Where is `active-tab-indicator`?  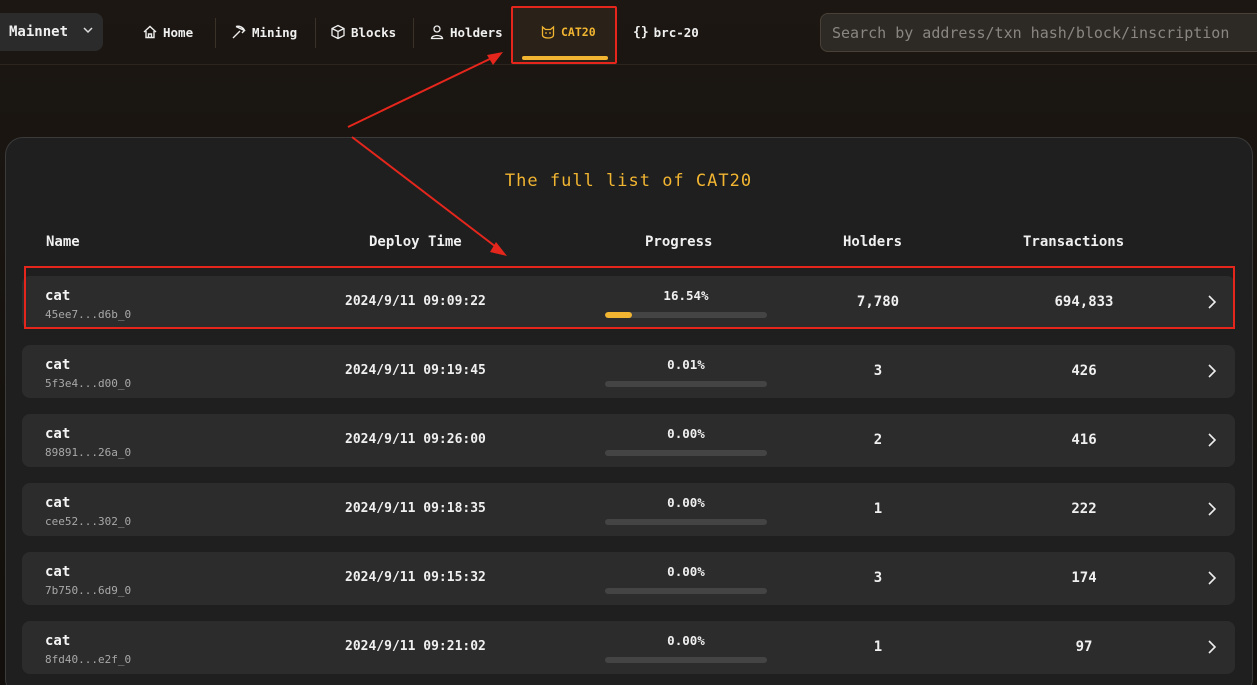 active-tab-indicator is located at coordinates (565, 58).